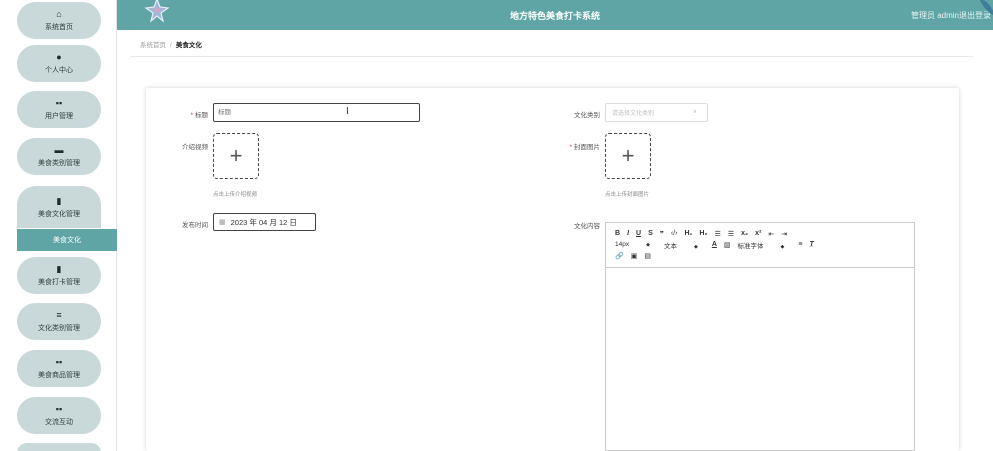 This screenshot has width=993, height=451. Describe the element at coordinates (59, 27) in the screenshot. I see `sidebar-item-label: 系统首页` at that location.